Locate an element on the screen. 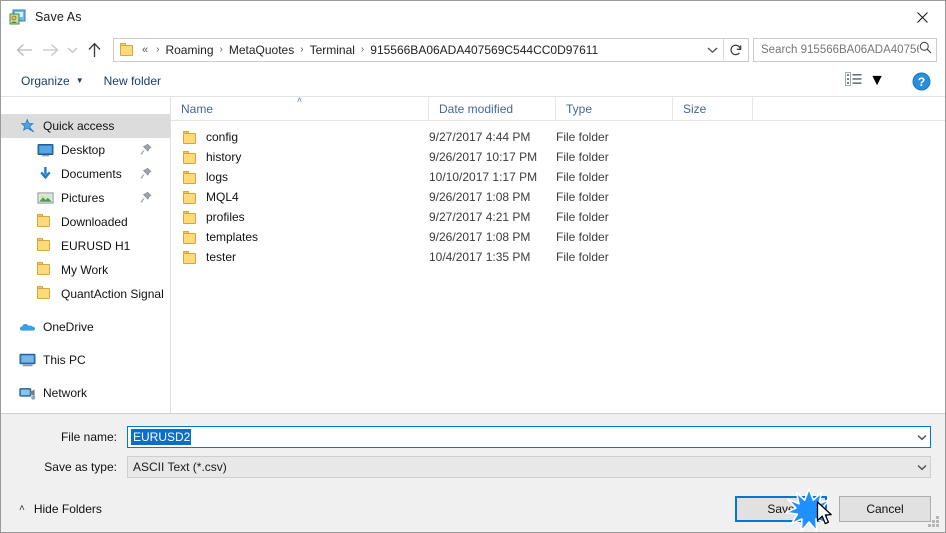 Image resolution: width=946 pixels, height=533 pixels. sidebar-item-this-pc: This PC is located at coordinates (85, 360).